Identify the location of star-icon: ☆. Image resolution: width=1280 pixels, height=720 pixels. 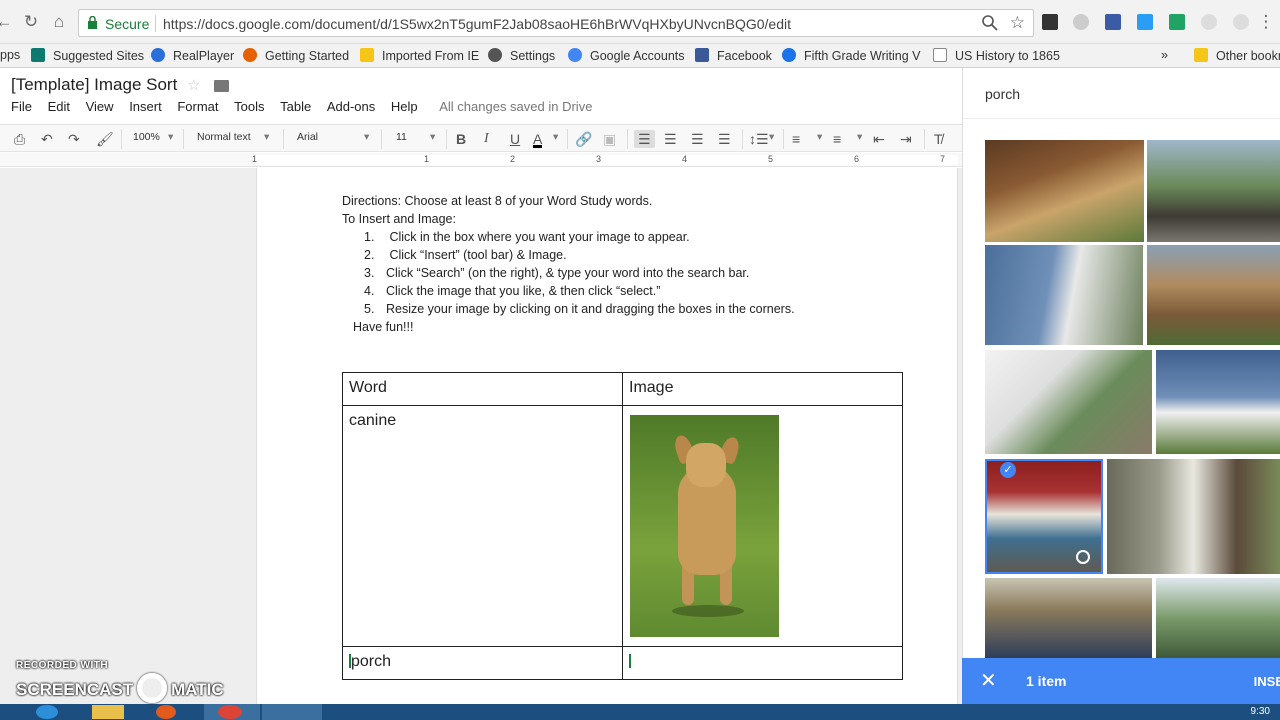
(193, 85).